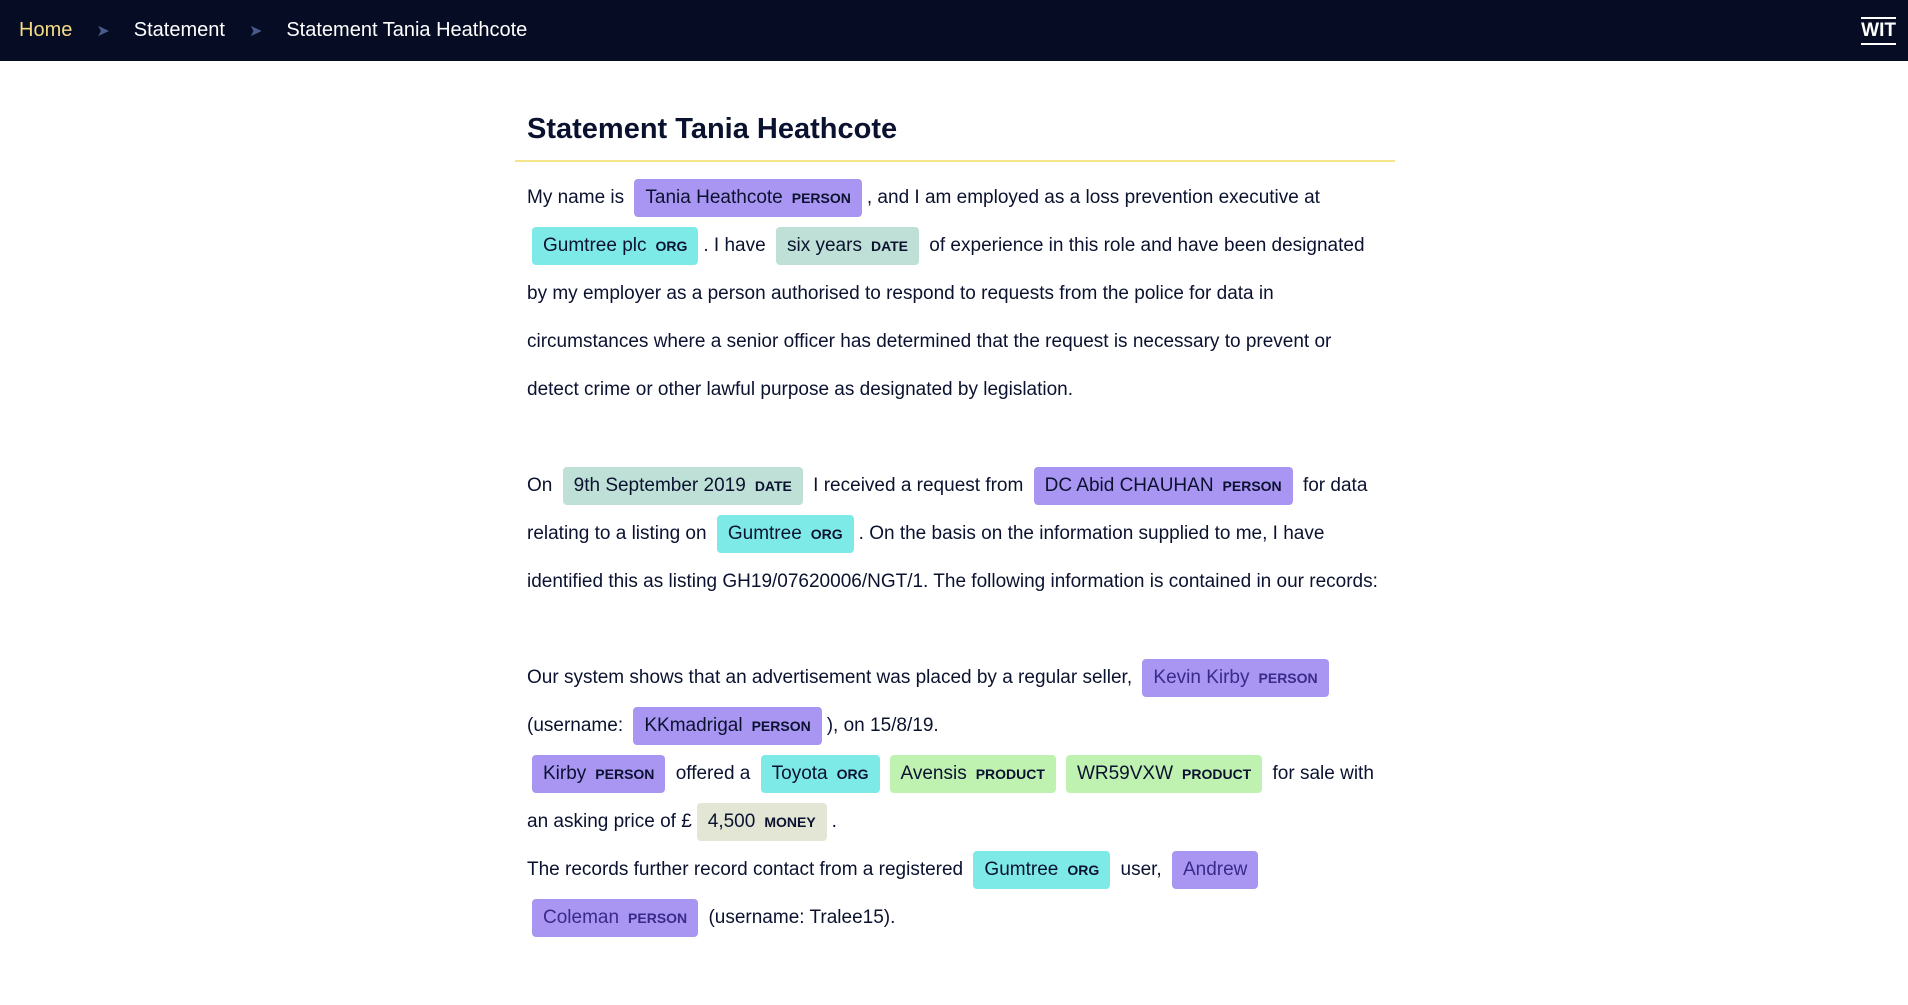  What do you see at coordinates (1129, 485) in the screenshot?
I see `entity-text: DC Abid CHAUHAN` at bounding box center [1129, 485].